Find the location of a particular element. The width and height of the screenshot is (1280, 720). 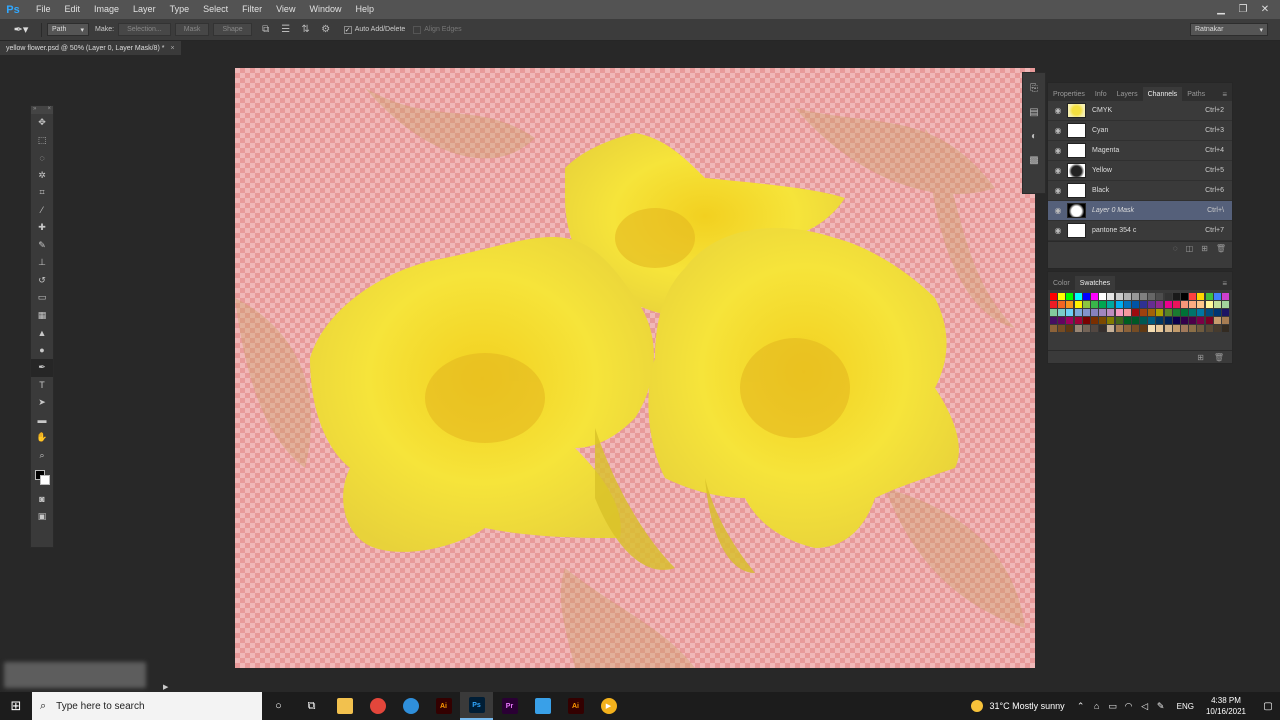

history-brush-tool-icon: ↺ is located at coordinates (42, 281).